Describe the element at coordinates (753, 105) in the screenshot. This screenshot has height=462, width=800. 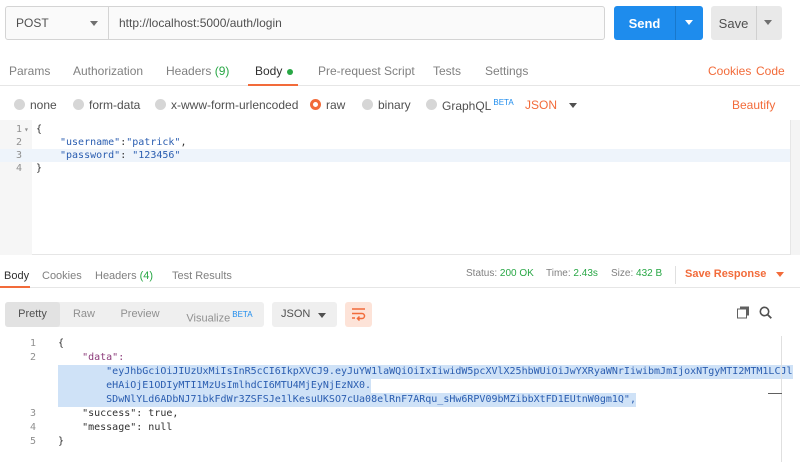
I see `beautify-button: Beautify` at that location.